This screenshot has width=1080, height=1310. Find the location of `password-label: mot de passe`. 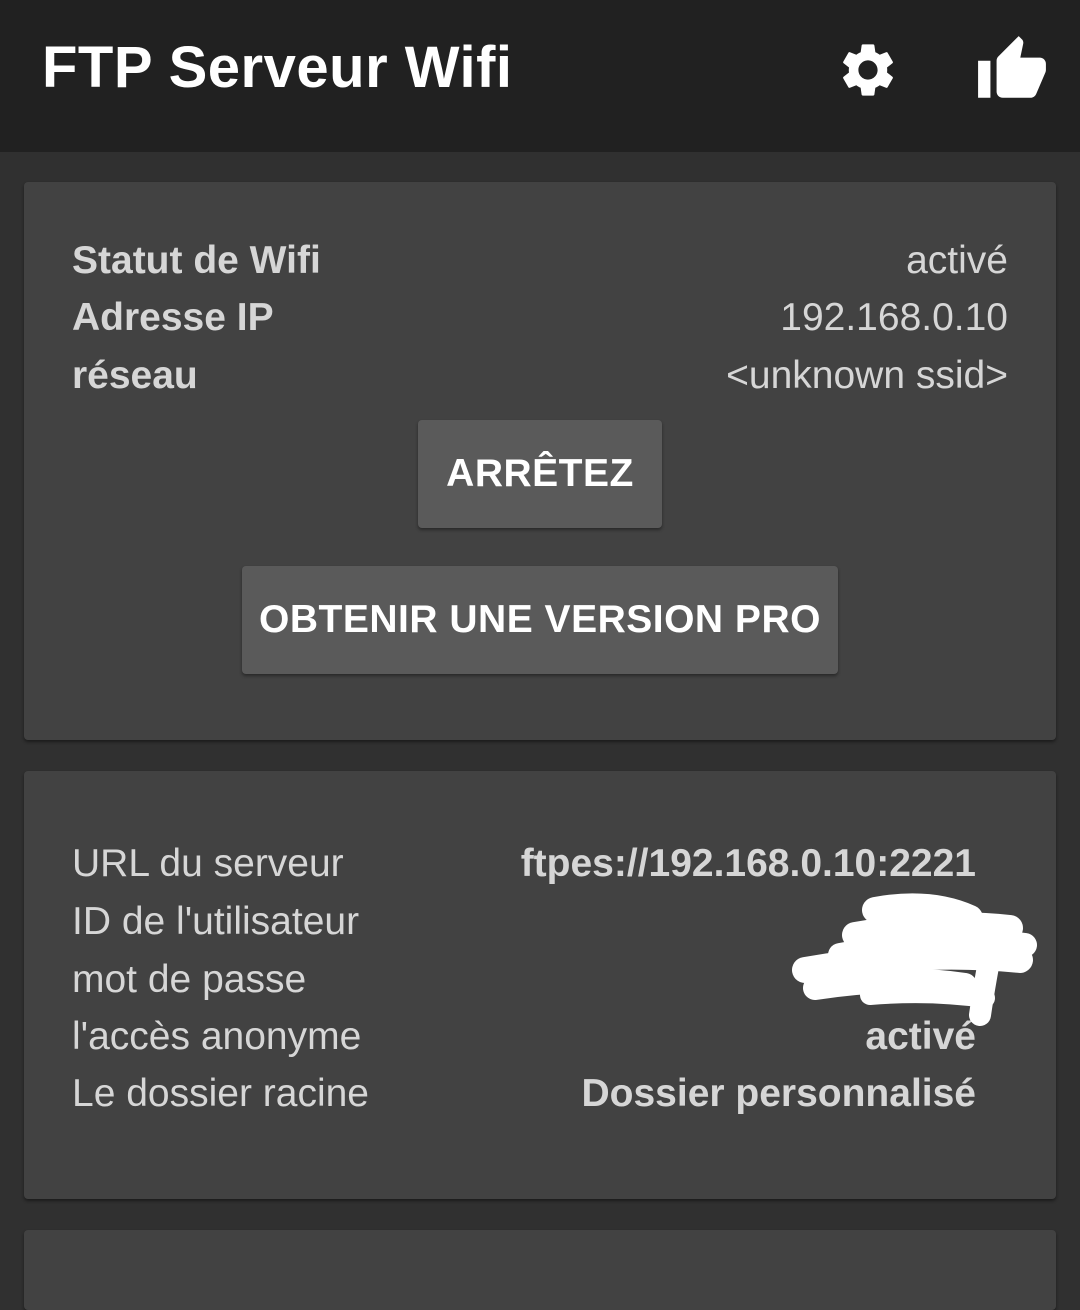

password-label: mot de passe is located at coordinates (189, 979).